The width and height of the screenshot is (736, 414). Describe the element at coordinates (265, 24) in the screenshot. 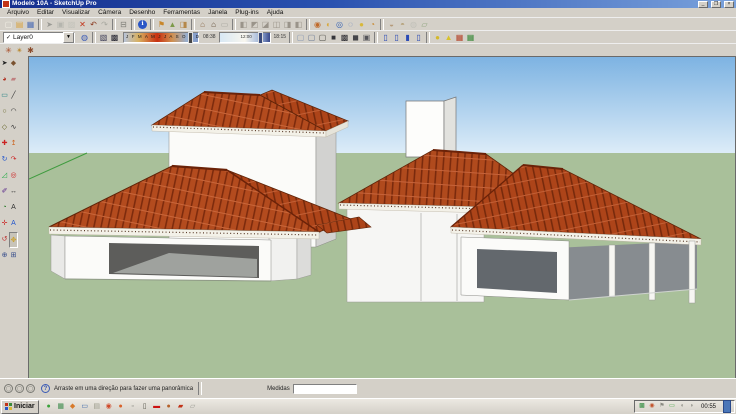

I see `front-view-icon: ◪` at that location.